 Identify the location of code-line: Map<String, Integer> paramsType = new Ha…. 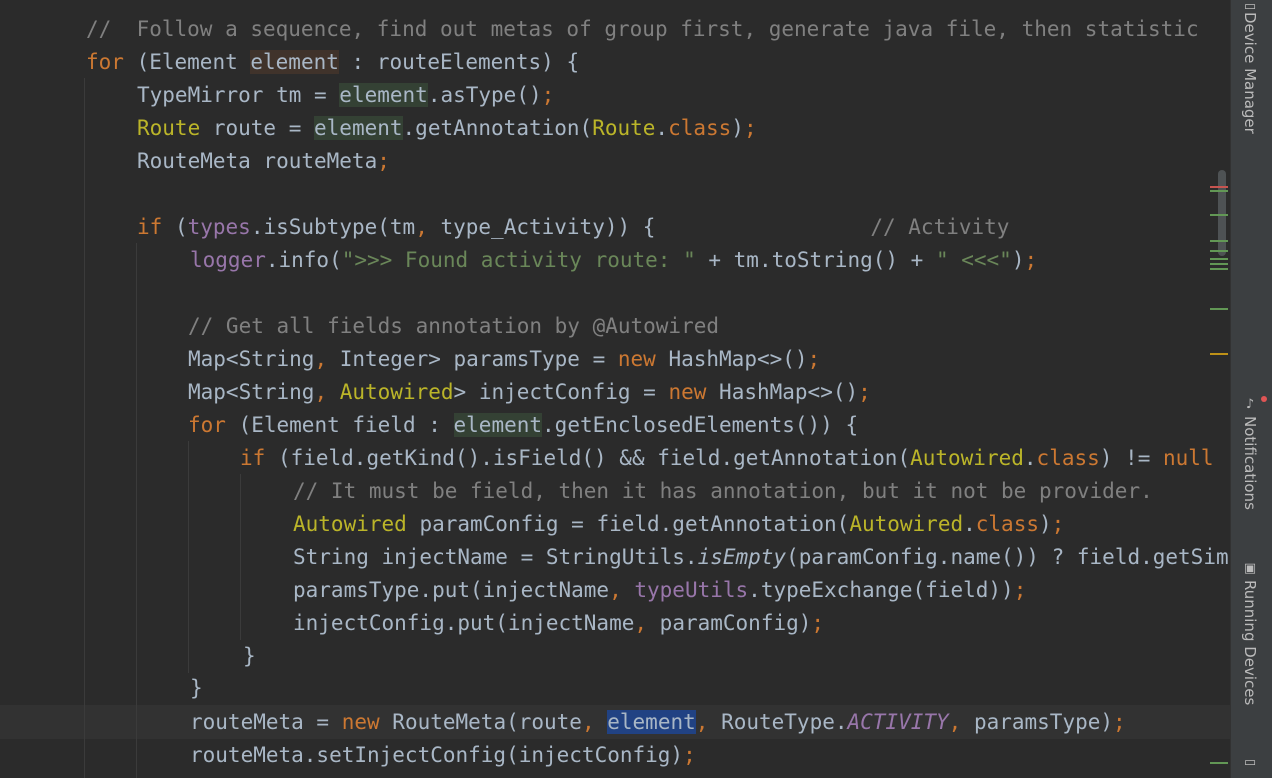
(504, 359).